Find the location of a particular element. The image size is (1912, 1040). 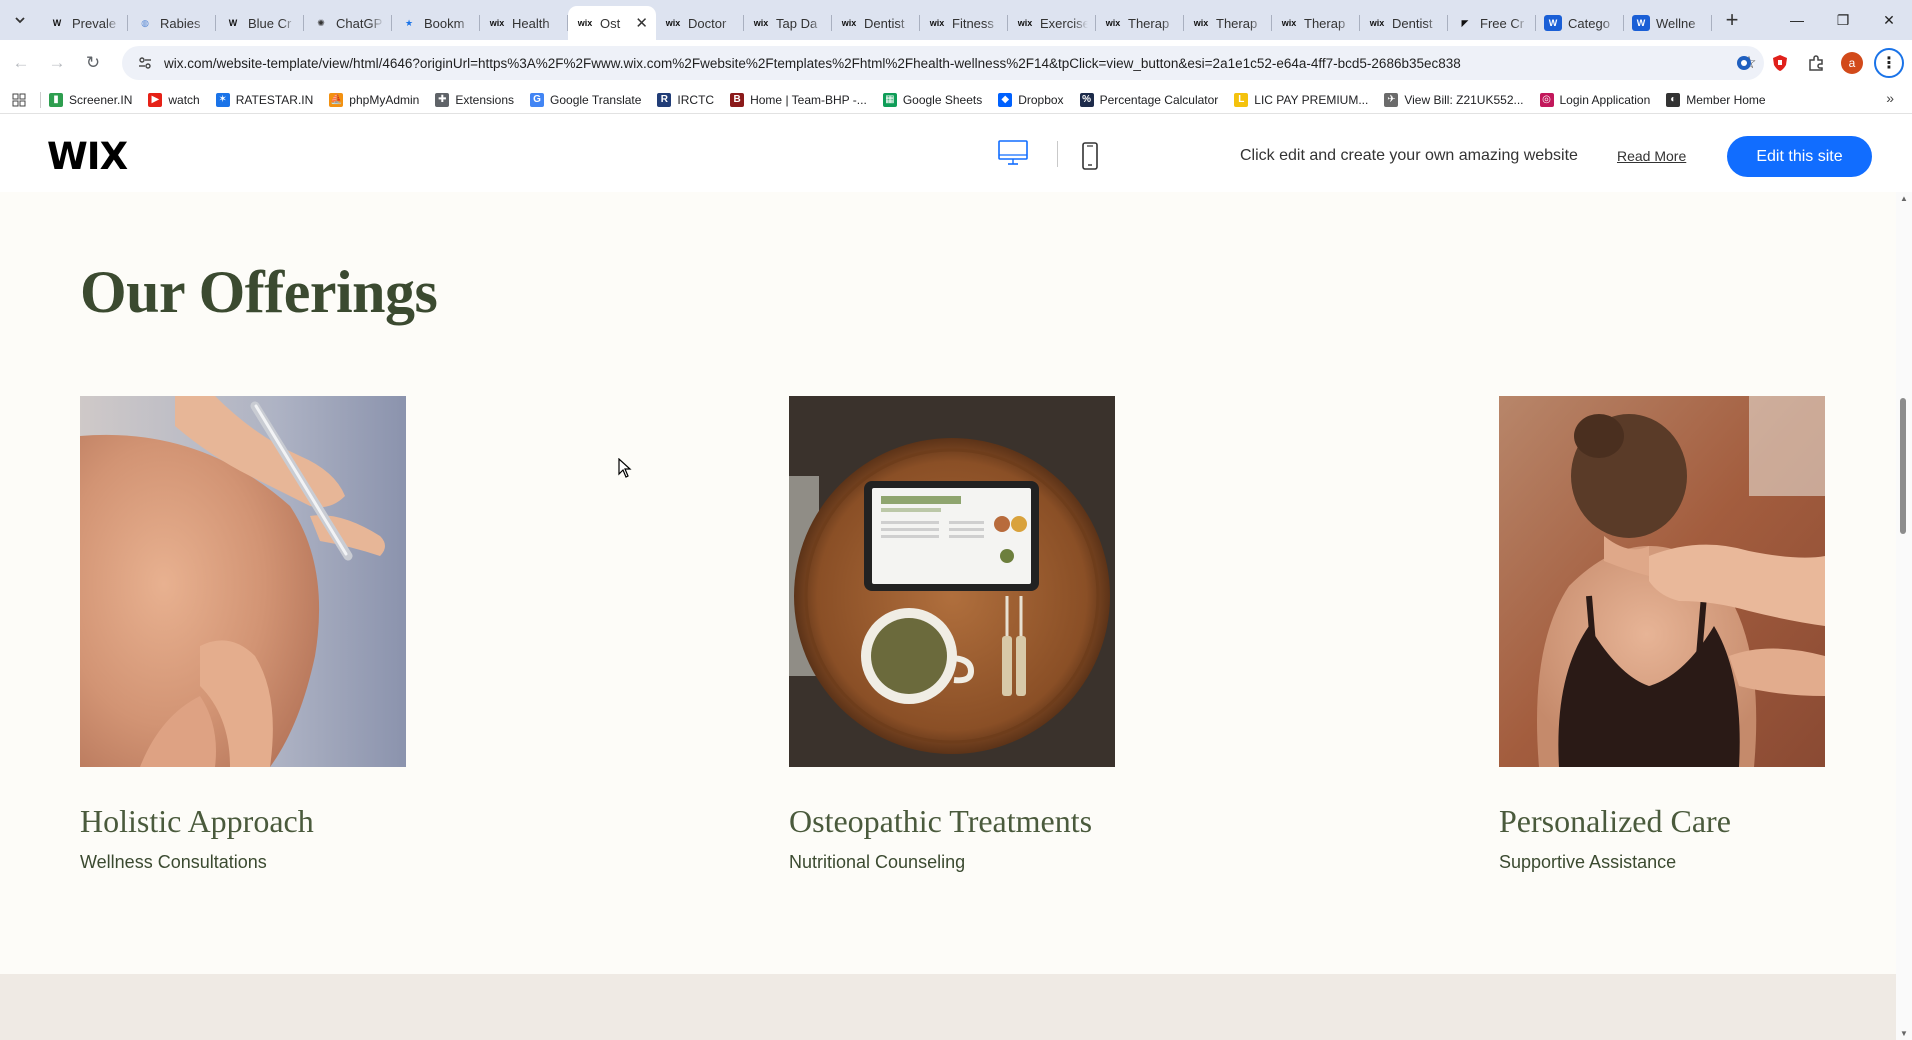

browser-tab: W Wellne is located at coordinates (1668, 23).